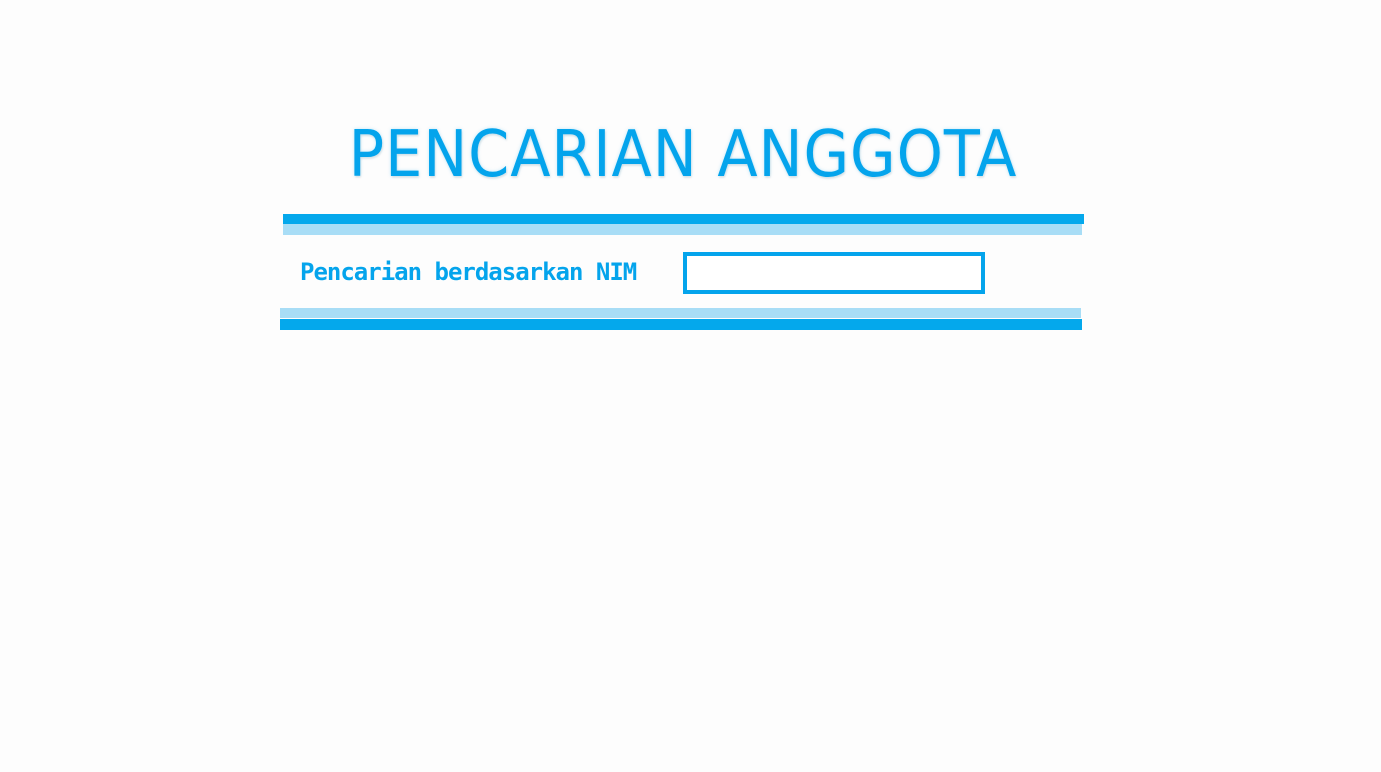  What do you see at coordinates (682, 229) in the screenshot?
I see `top-divider-light` at bounding box center [682, 229].